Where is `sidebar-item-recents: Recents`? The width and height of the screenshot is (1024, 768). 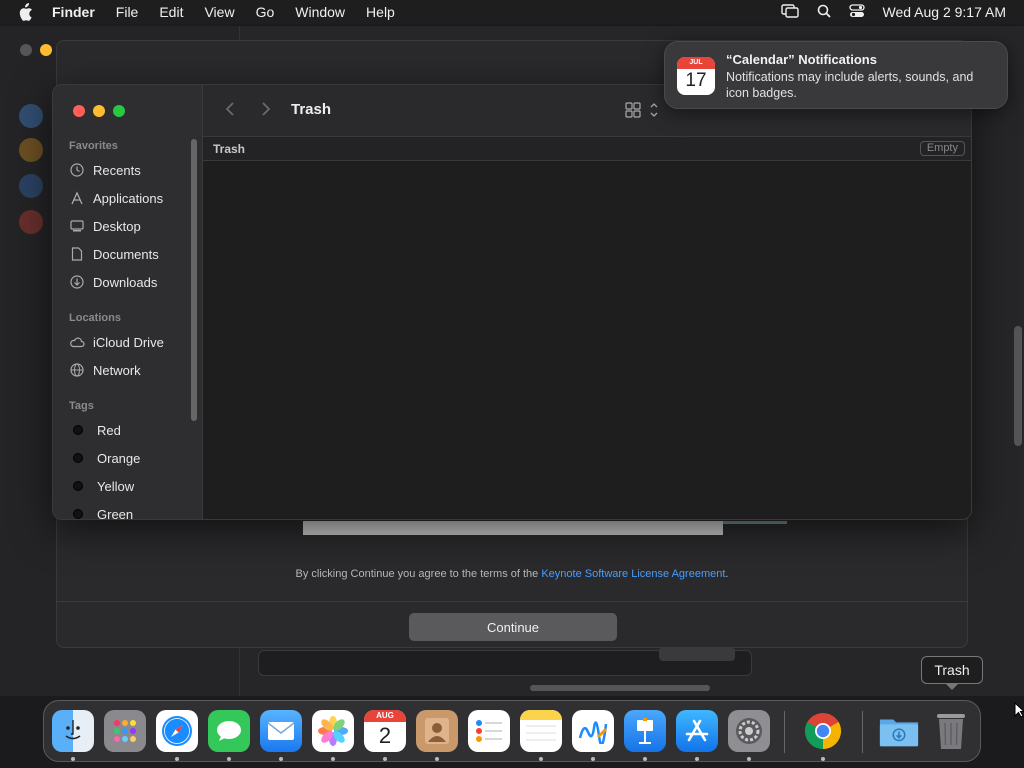
sidebar-item-recents: Recents is located at coordinates (105, 170).